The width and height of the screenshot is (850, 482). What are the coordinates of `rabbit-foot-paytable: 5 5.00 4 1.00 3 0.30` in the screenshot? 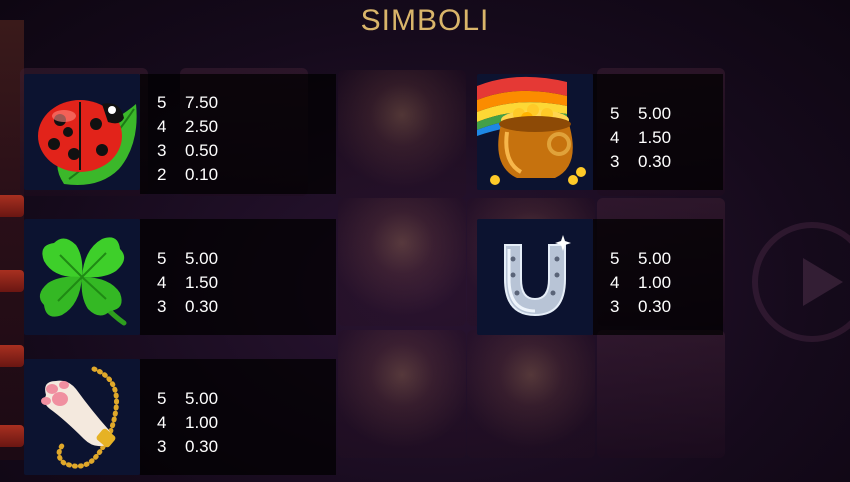 It's located at (201, 423).